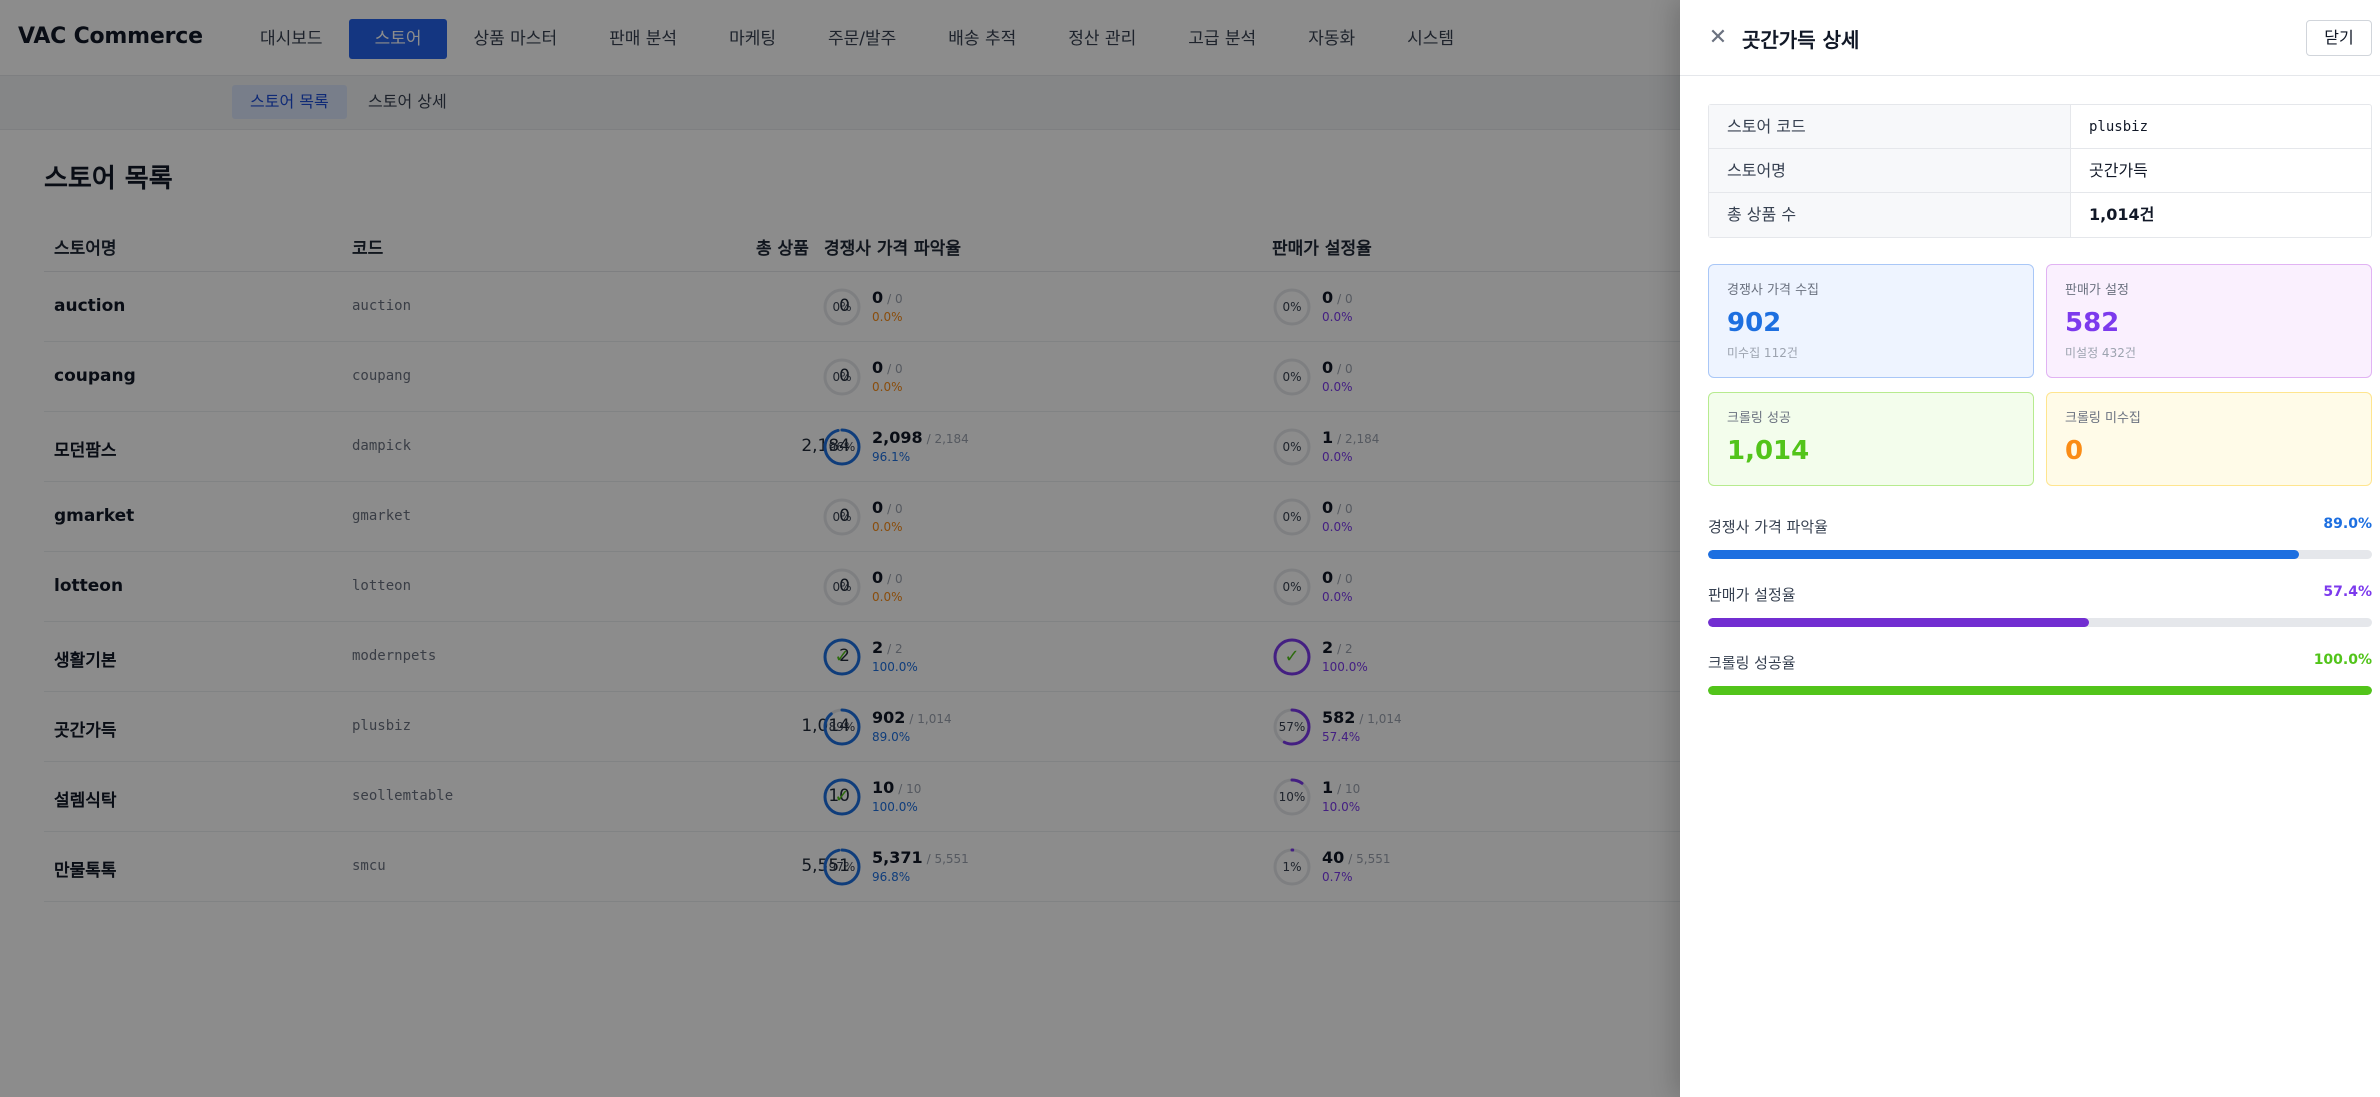 Image resolution: width=2380 pixels, height=1097 pixels. What do you see at coordinates (2119, 127) in the screenshot?
I see `info-value: plusbiz` at bounding box center [2119, 127].